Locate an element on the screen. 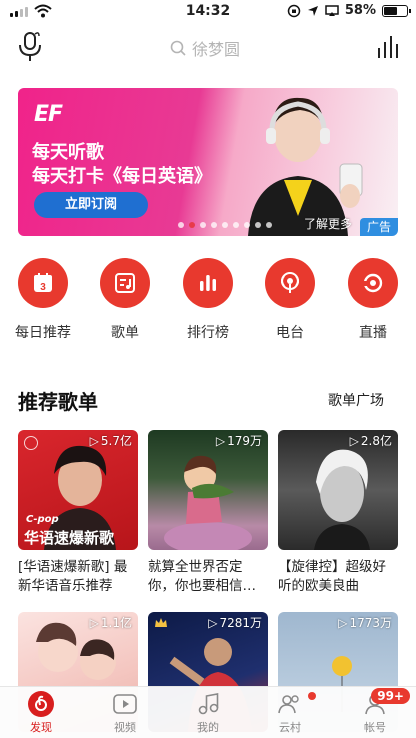 This screenshot has width=416, height=738. tab-label: 发现 is located at coordinates (41, 727).